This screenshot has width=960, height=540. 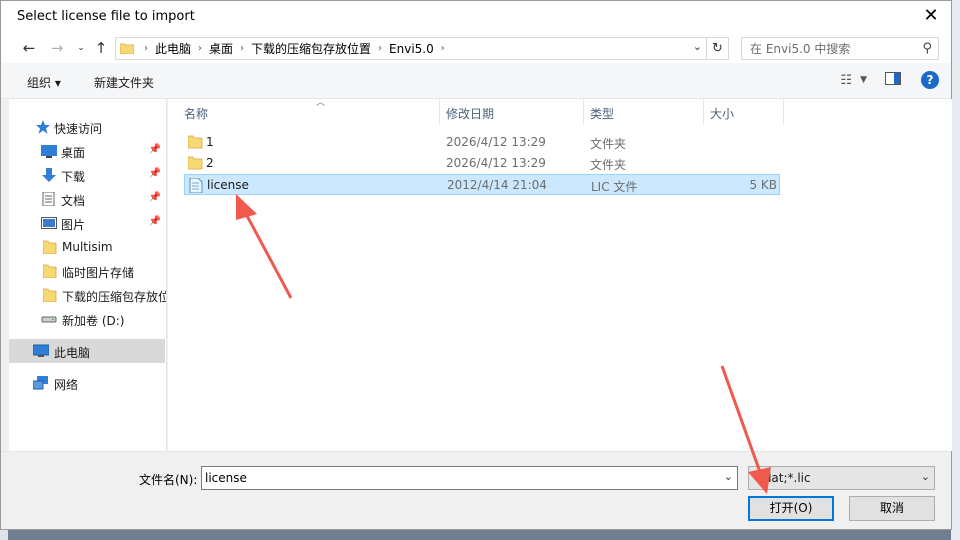 What do you see at coordinates (101, 48) in the screenshot?
I see `up-button: ↑` at bounding box center [101, 48].